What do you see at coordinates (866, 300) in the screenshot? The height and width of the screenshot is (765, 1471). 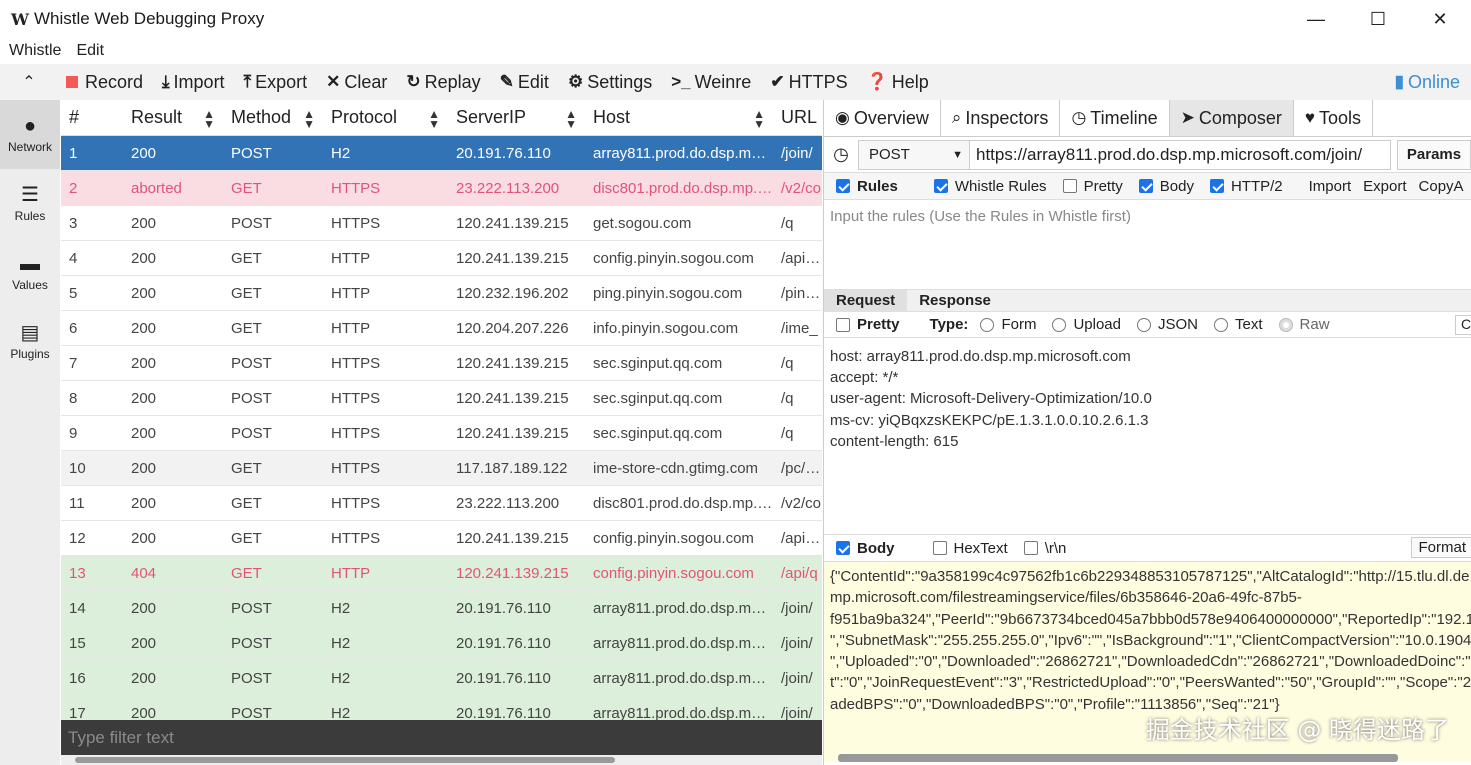 I see `tab-request: Request` at bounding box center [866, 300].